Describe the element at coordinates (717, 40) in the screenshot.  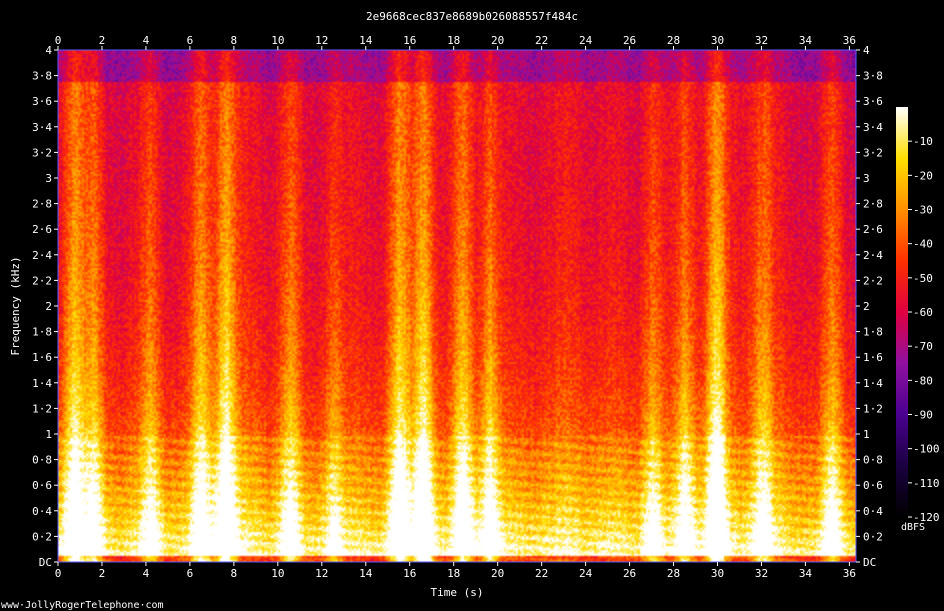
I see `x-tick-label-top: 30` at that location.